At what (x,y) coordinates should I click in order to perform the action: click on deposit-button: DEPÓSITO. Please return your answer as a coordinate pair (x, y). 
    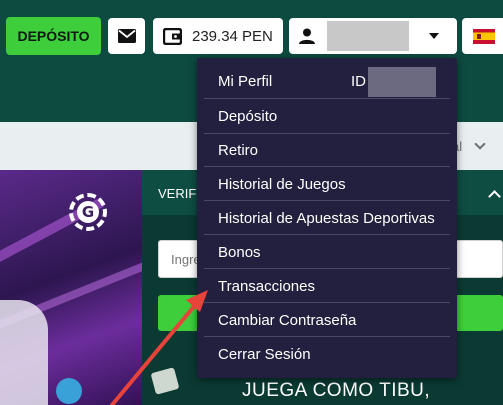
    Looking at the image, I should click on (53, 36).